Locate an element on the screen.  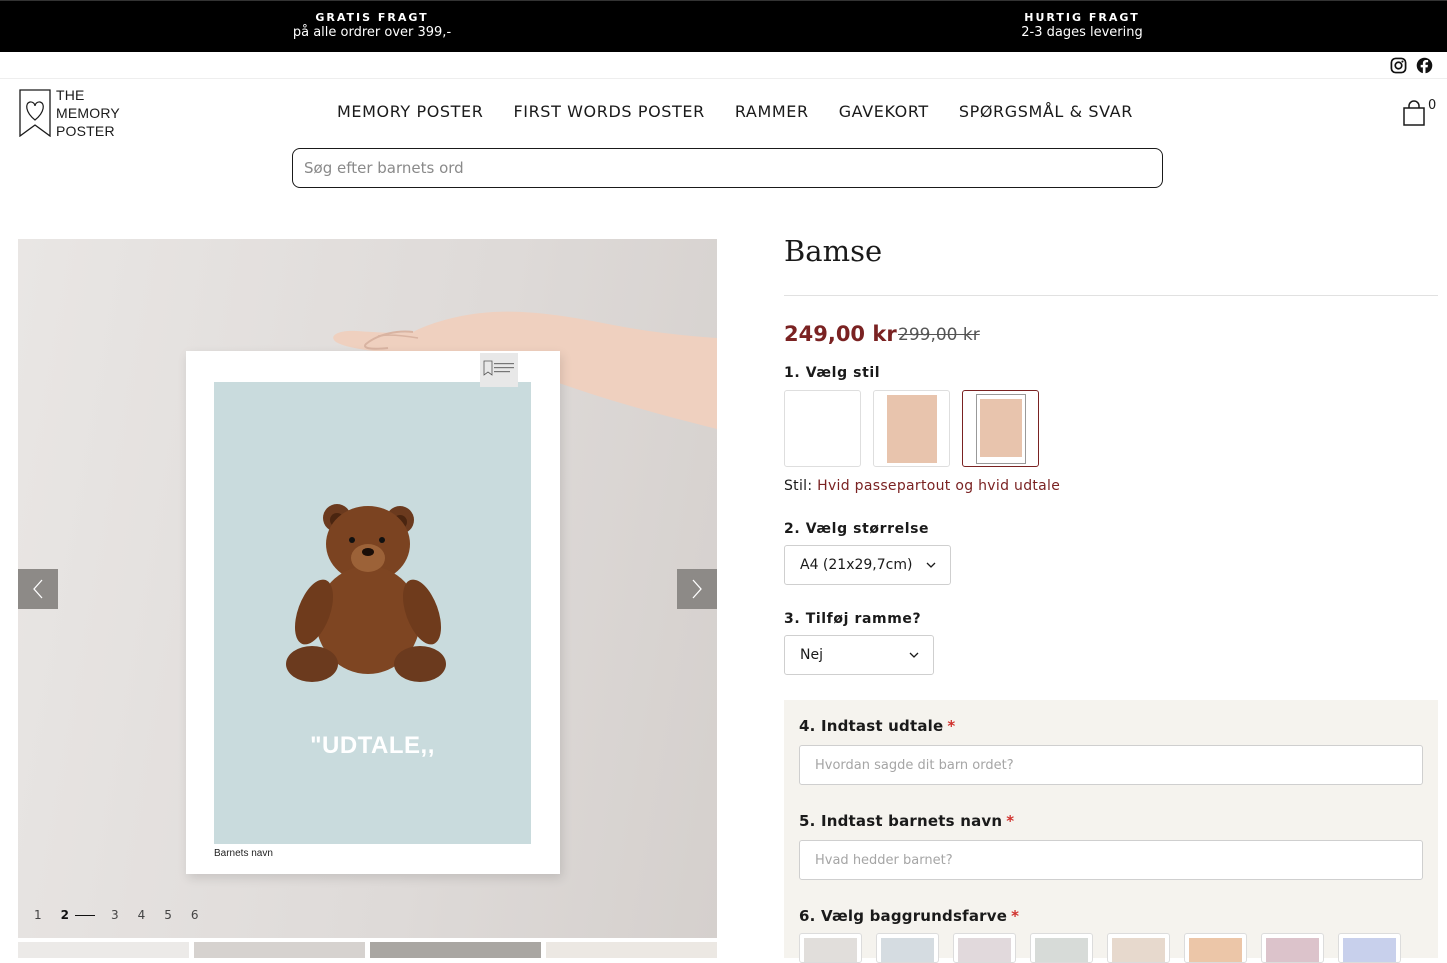
announcement-subtitle: 2-3 dages levering is located at coordinates (1082, 32).